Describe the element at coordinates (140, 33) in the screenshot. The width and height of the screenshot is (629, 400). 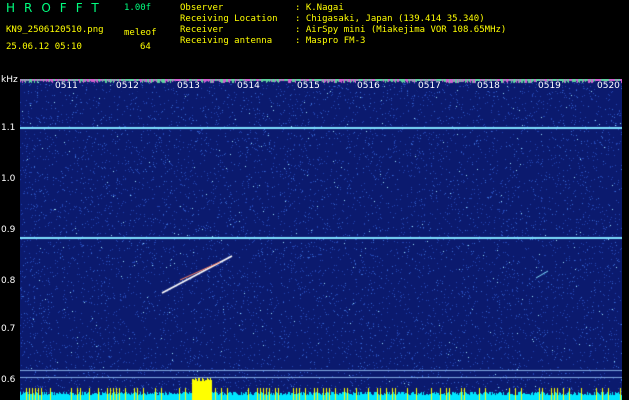
I see `param-label: meleof` at that location.